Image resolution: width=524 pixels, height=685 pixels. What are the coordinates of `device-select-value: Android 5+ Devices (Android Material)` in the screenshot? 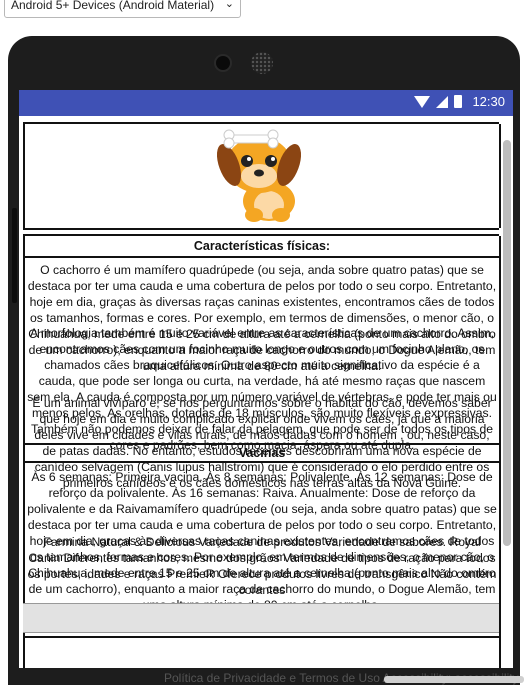 It's located at (113, 6).